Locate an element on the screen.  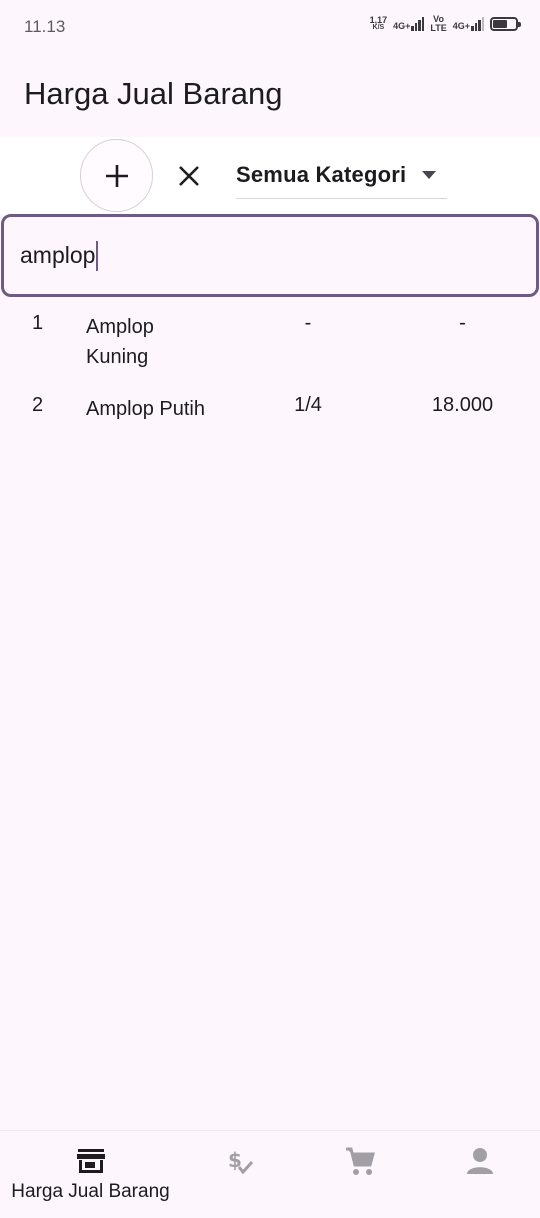
nav-item-cart is located at coordinates (359, 1174).